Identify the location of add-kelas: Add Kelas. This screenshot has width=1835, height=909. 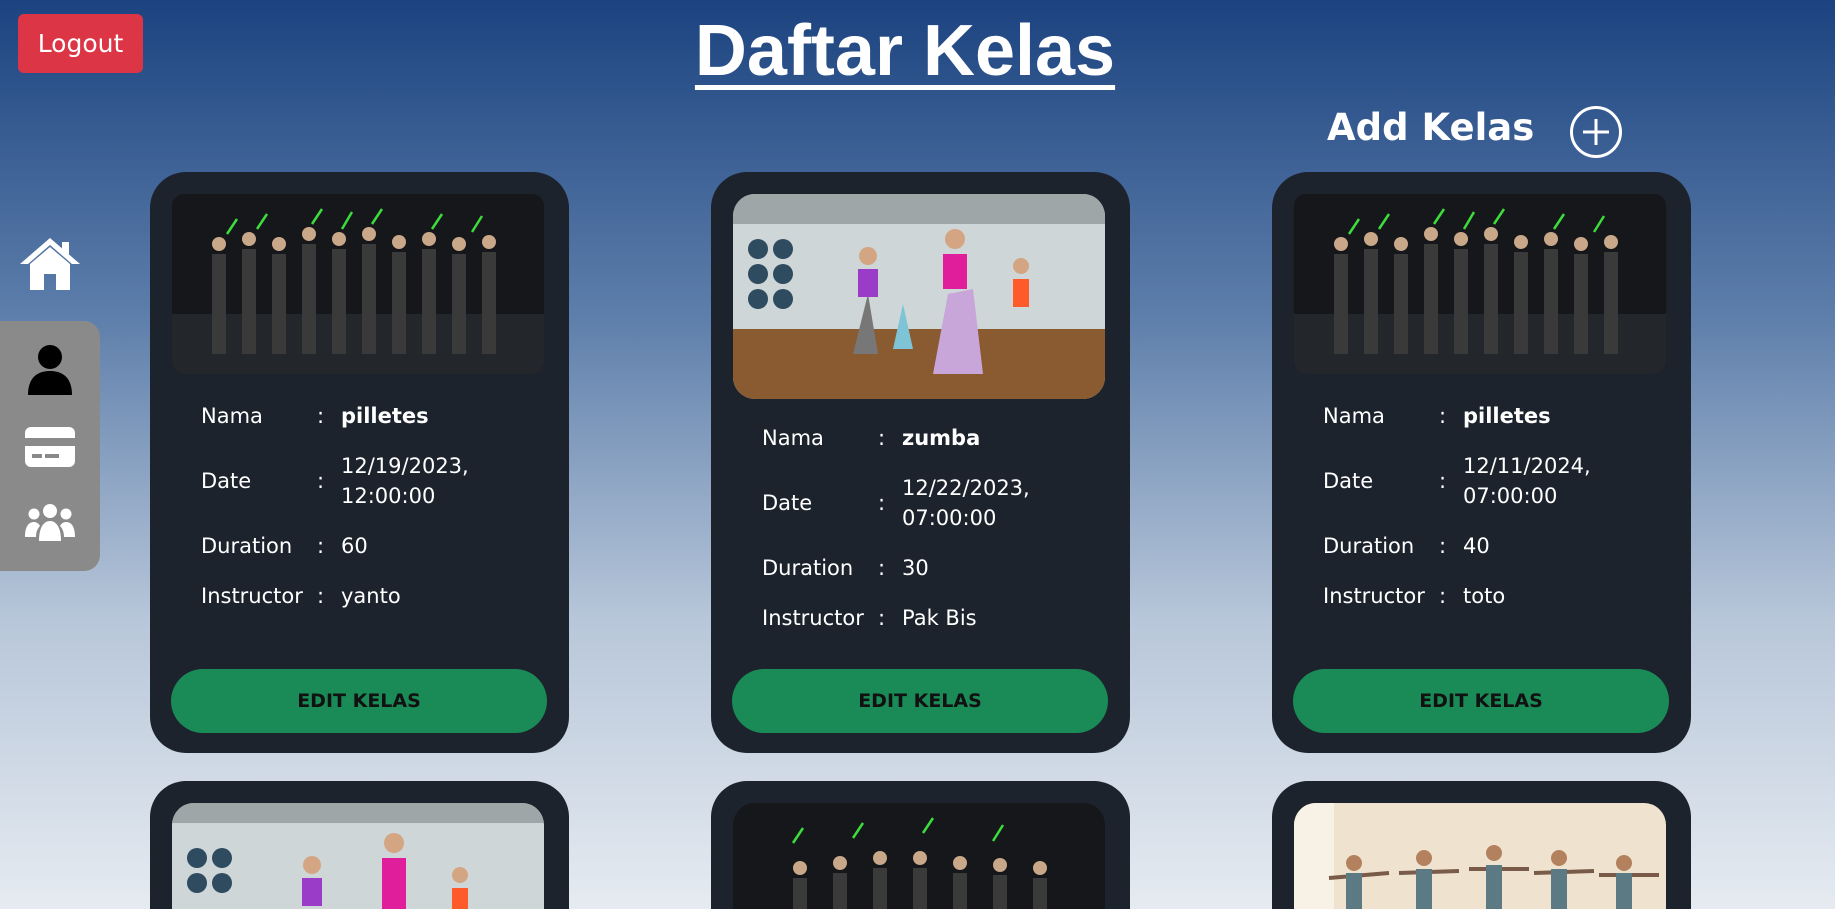
(1474, 132).